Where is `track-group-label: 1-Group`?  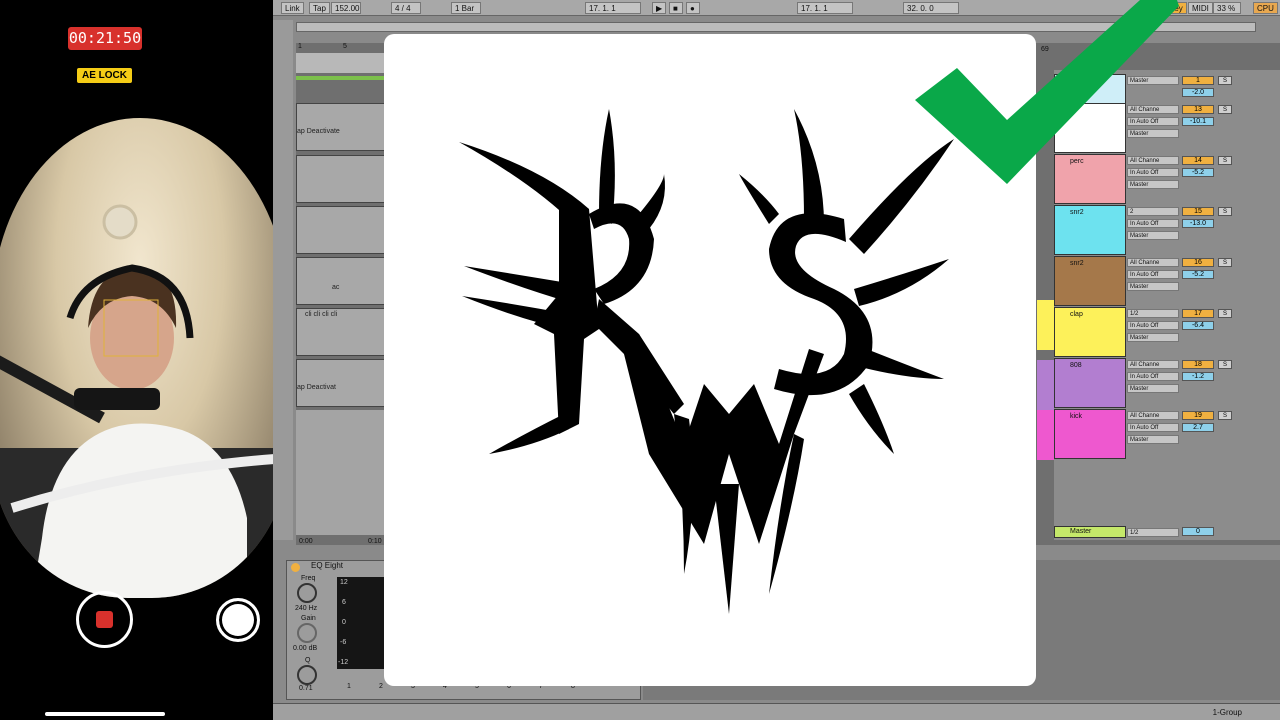 track-group-label: 1-Group is located at coordinates (1227, 712).